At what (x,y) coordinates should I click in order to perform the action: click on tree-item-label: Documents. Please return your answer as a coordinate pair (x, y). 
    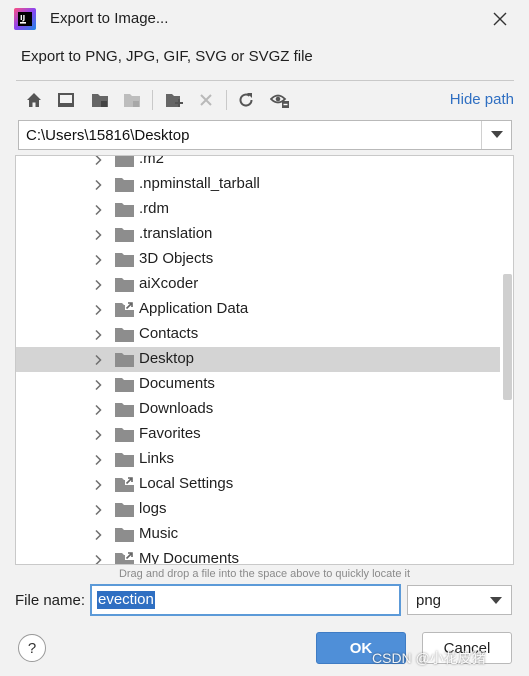
    Looking at the image, I should click on (177, 383).